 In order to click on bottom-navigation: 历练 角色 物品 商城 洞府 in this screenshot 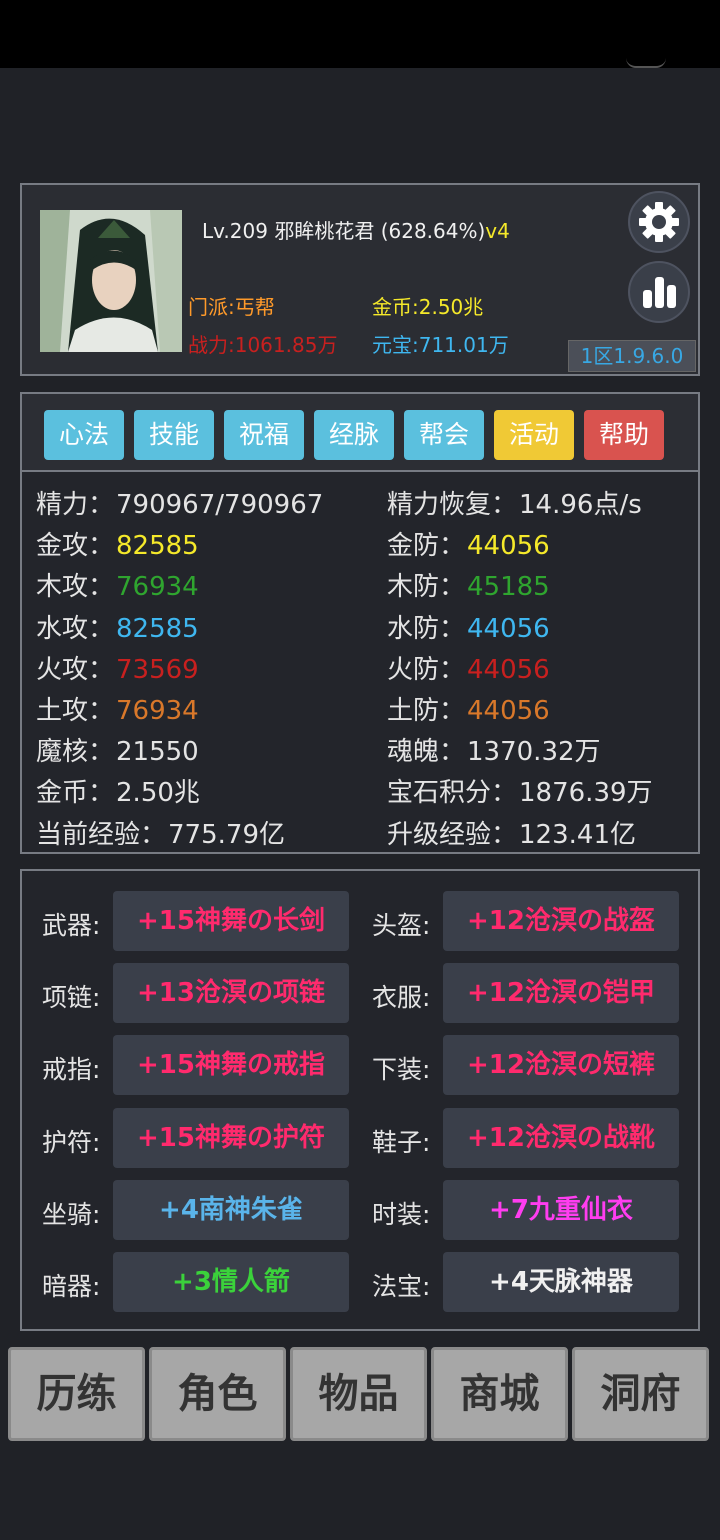, I will do `click(360, 1394)`.